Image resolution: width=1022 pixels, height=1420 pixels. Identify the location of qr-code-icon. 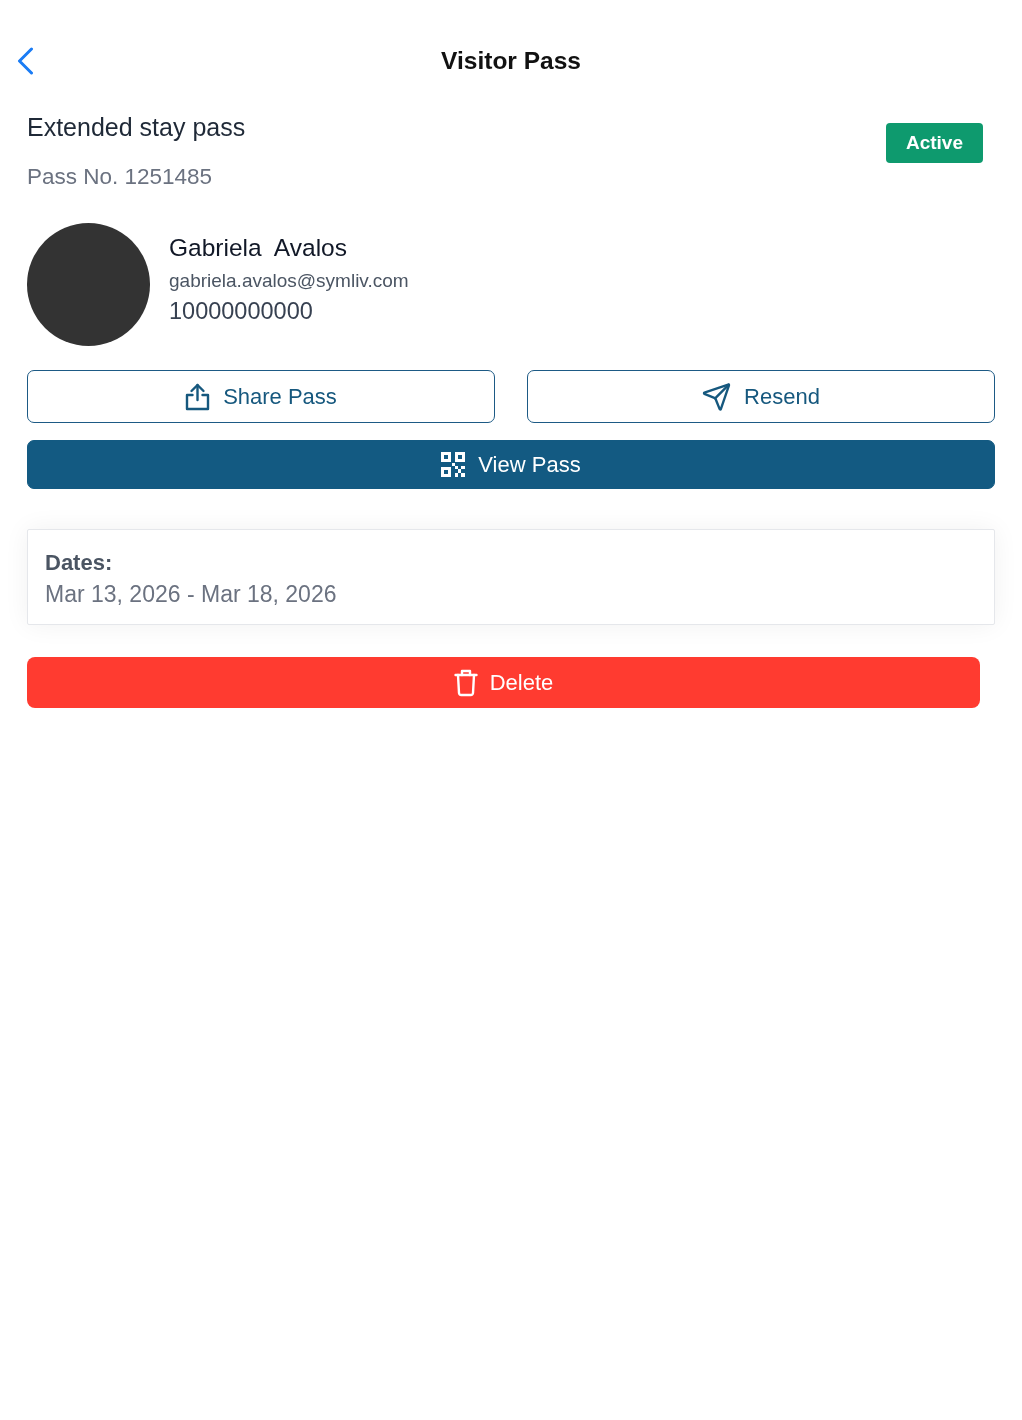
(453, 464).